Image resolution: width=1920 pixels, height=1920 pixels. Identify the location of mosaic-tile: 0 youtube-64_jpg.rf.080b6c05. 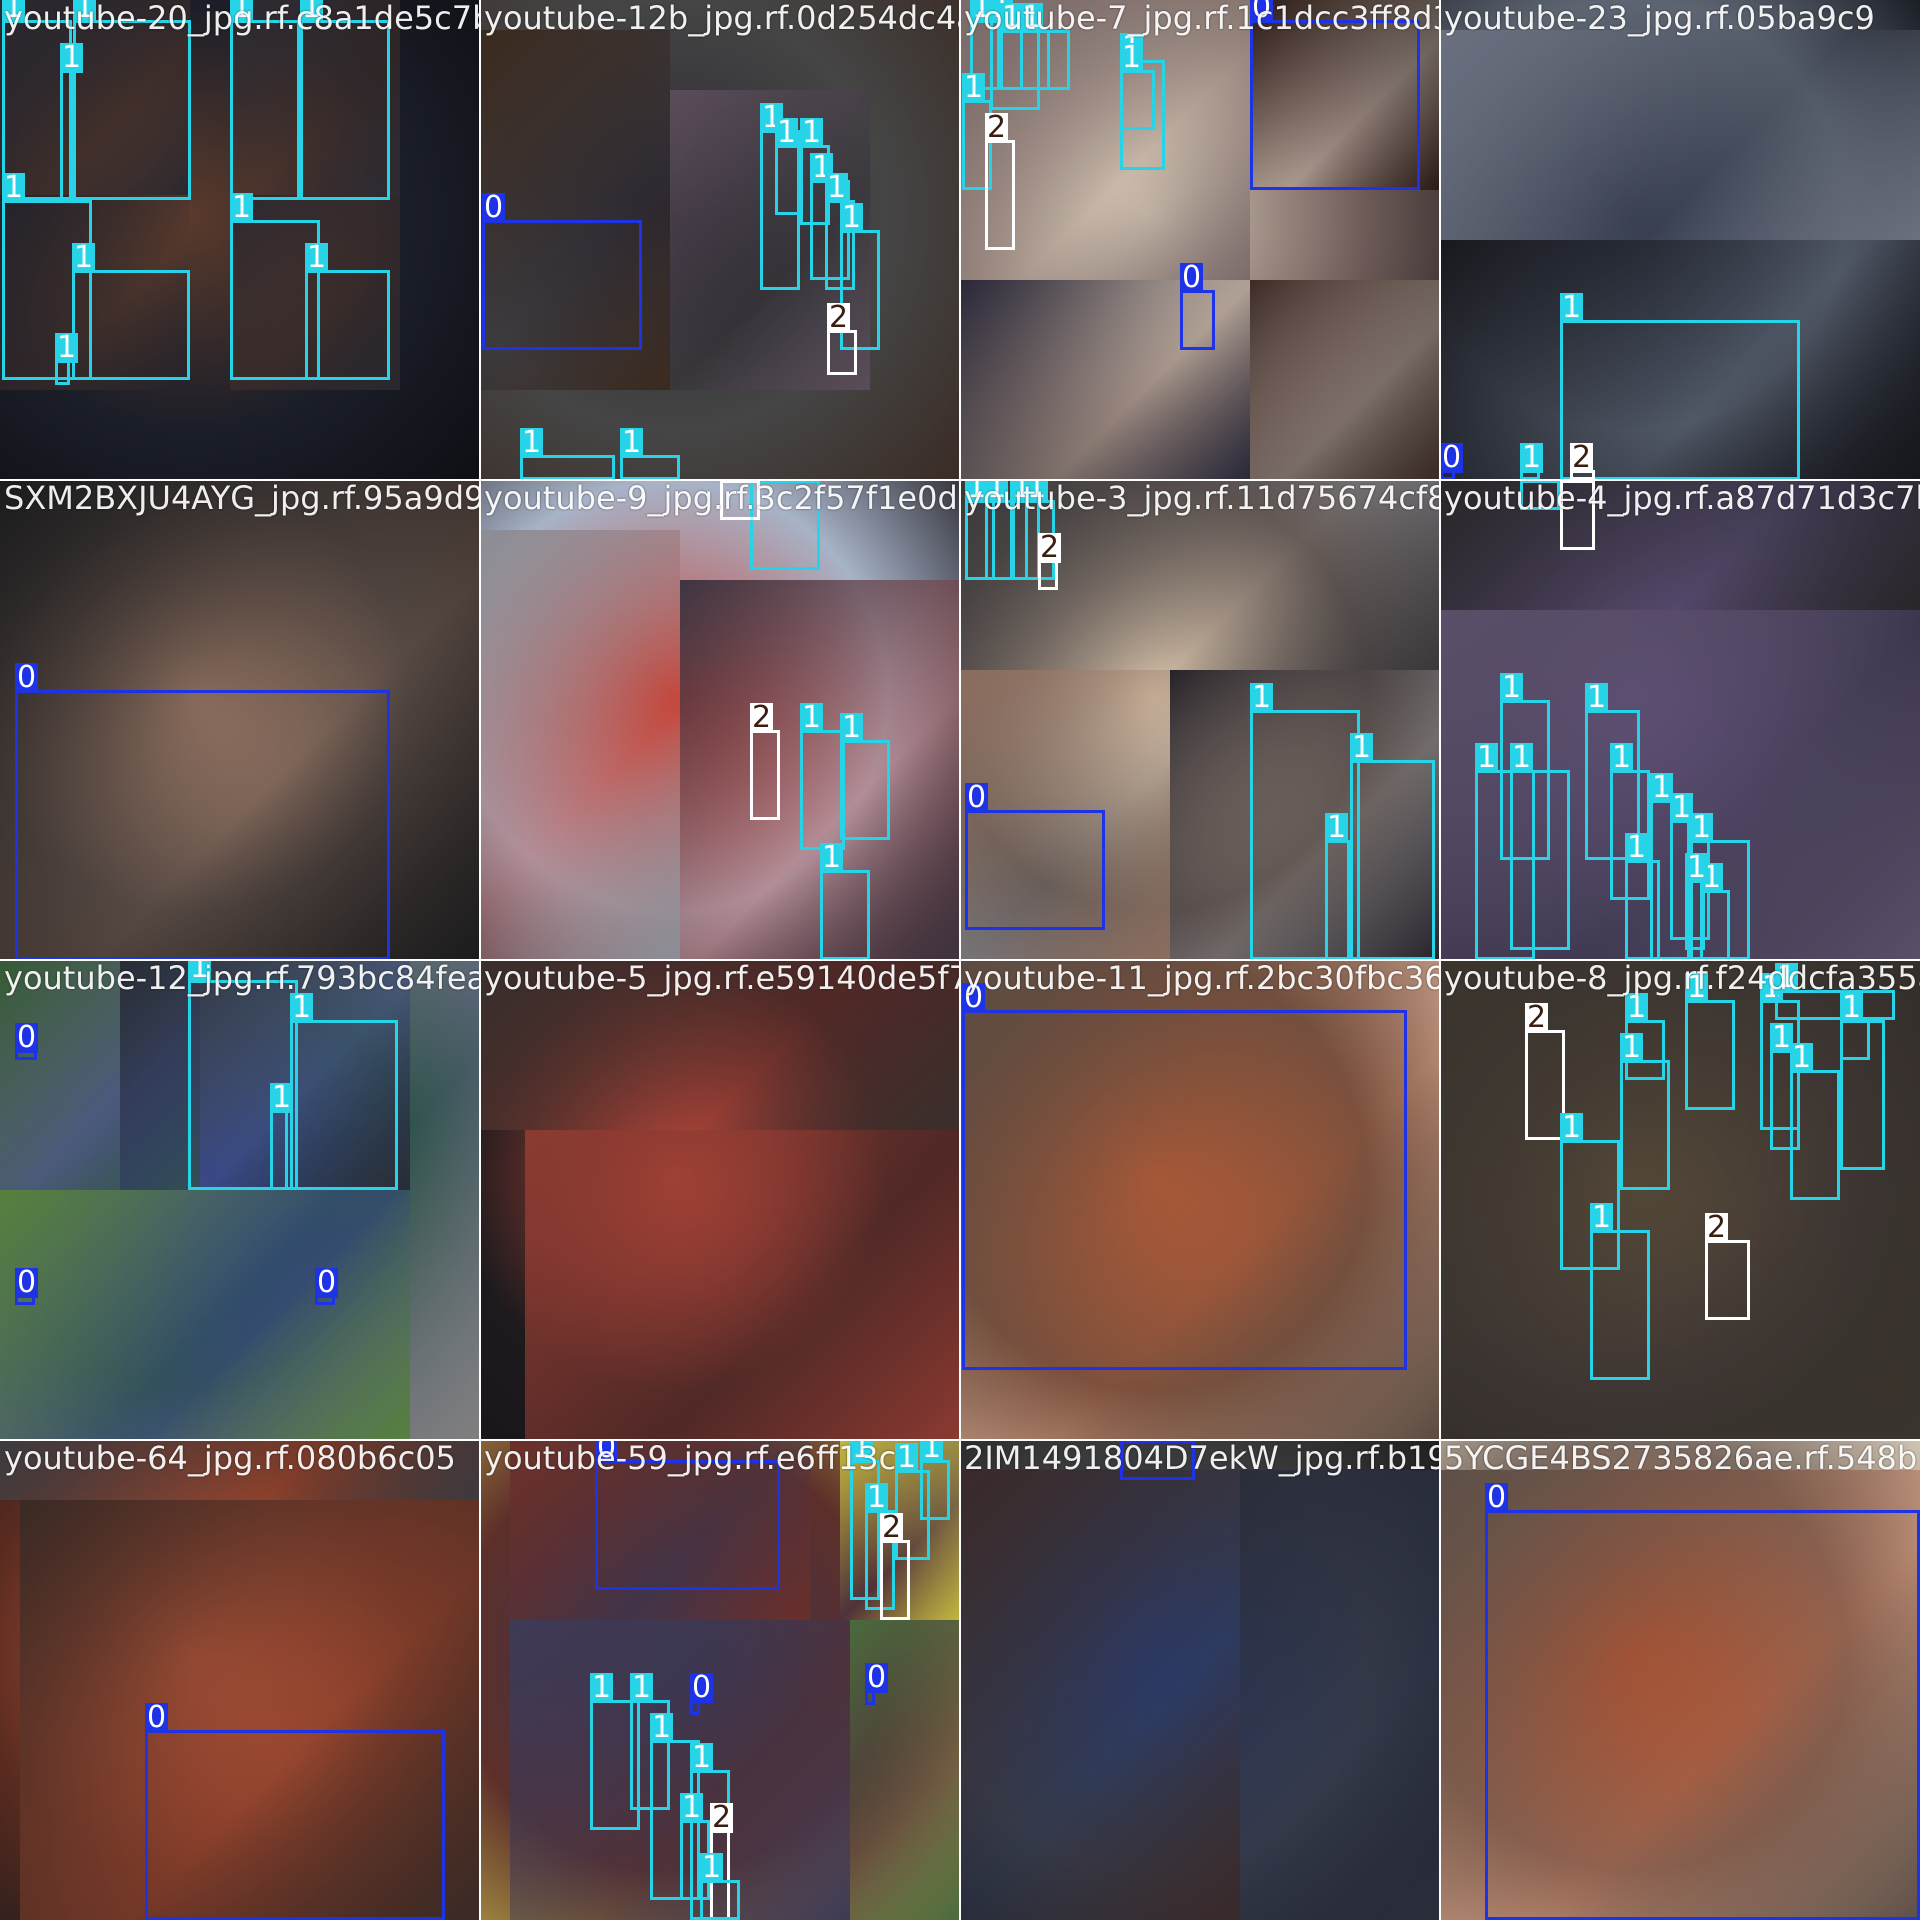
(240, 1680).